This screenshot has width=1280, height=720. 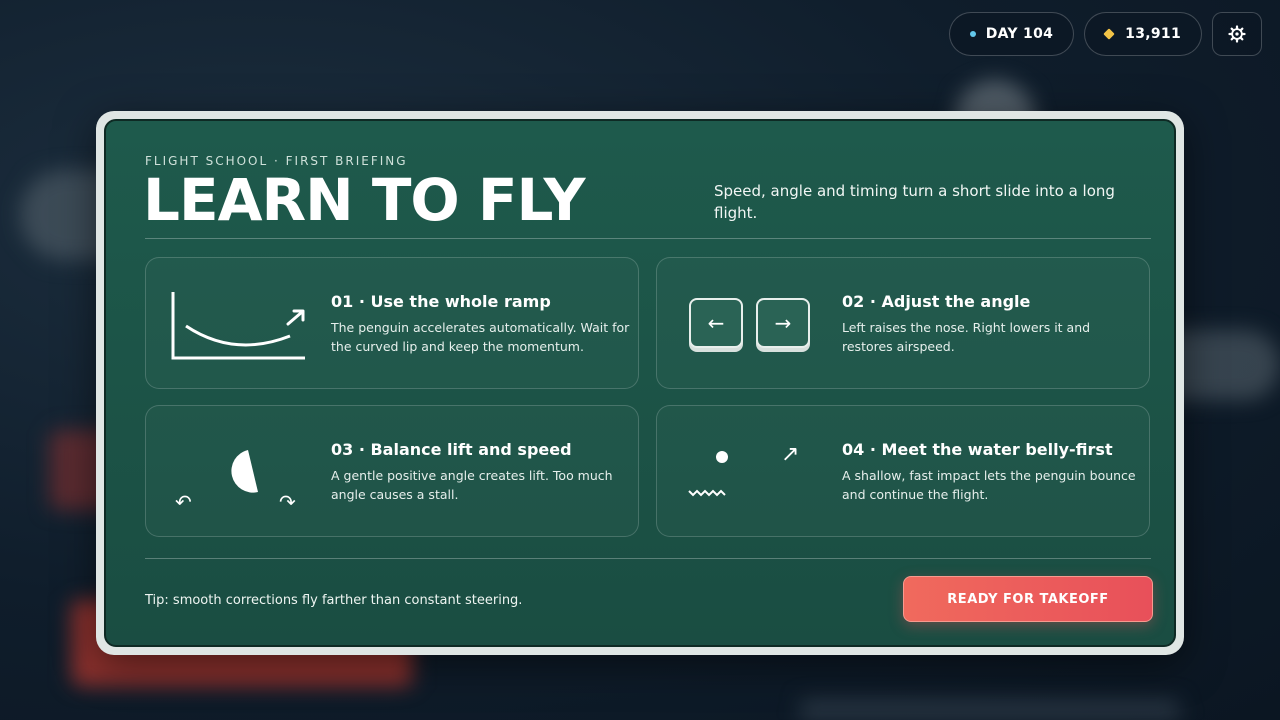 What do you see at coordinates (287, 502) in the screenshot?
I see `rotate-right-icon: ↷` at bounding box center [287, 502].